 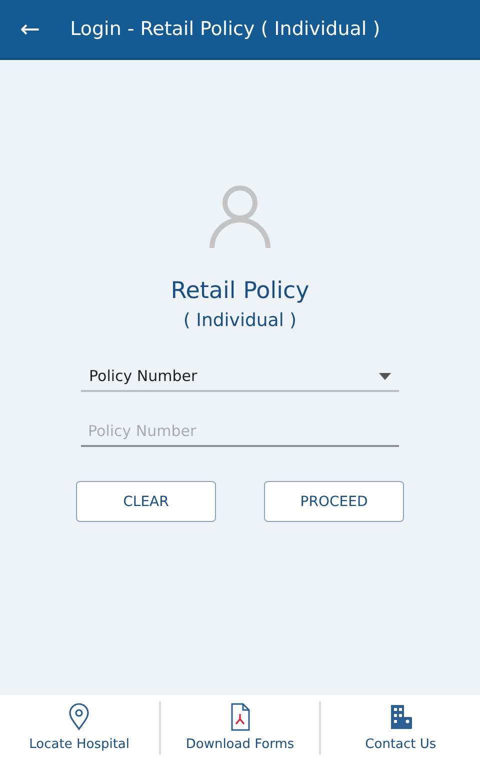 What do you see at coordinates (240, 379) in the screenshot?
I see `id-type-dropdown: Policy Number` at bounding box center [240, 379].